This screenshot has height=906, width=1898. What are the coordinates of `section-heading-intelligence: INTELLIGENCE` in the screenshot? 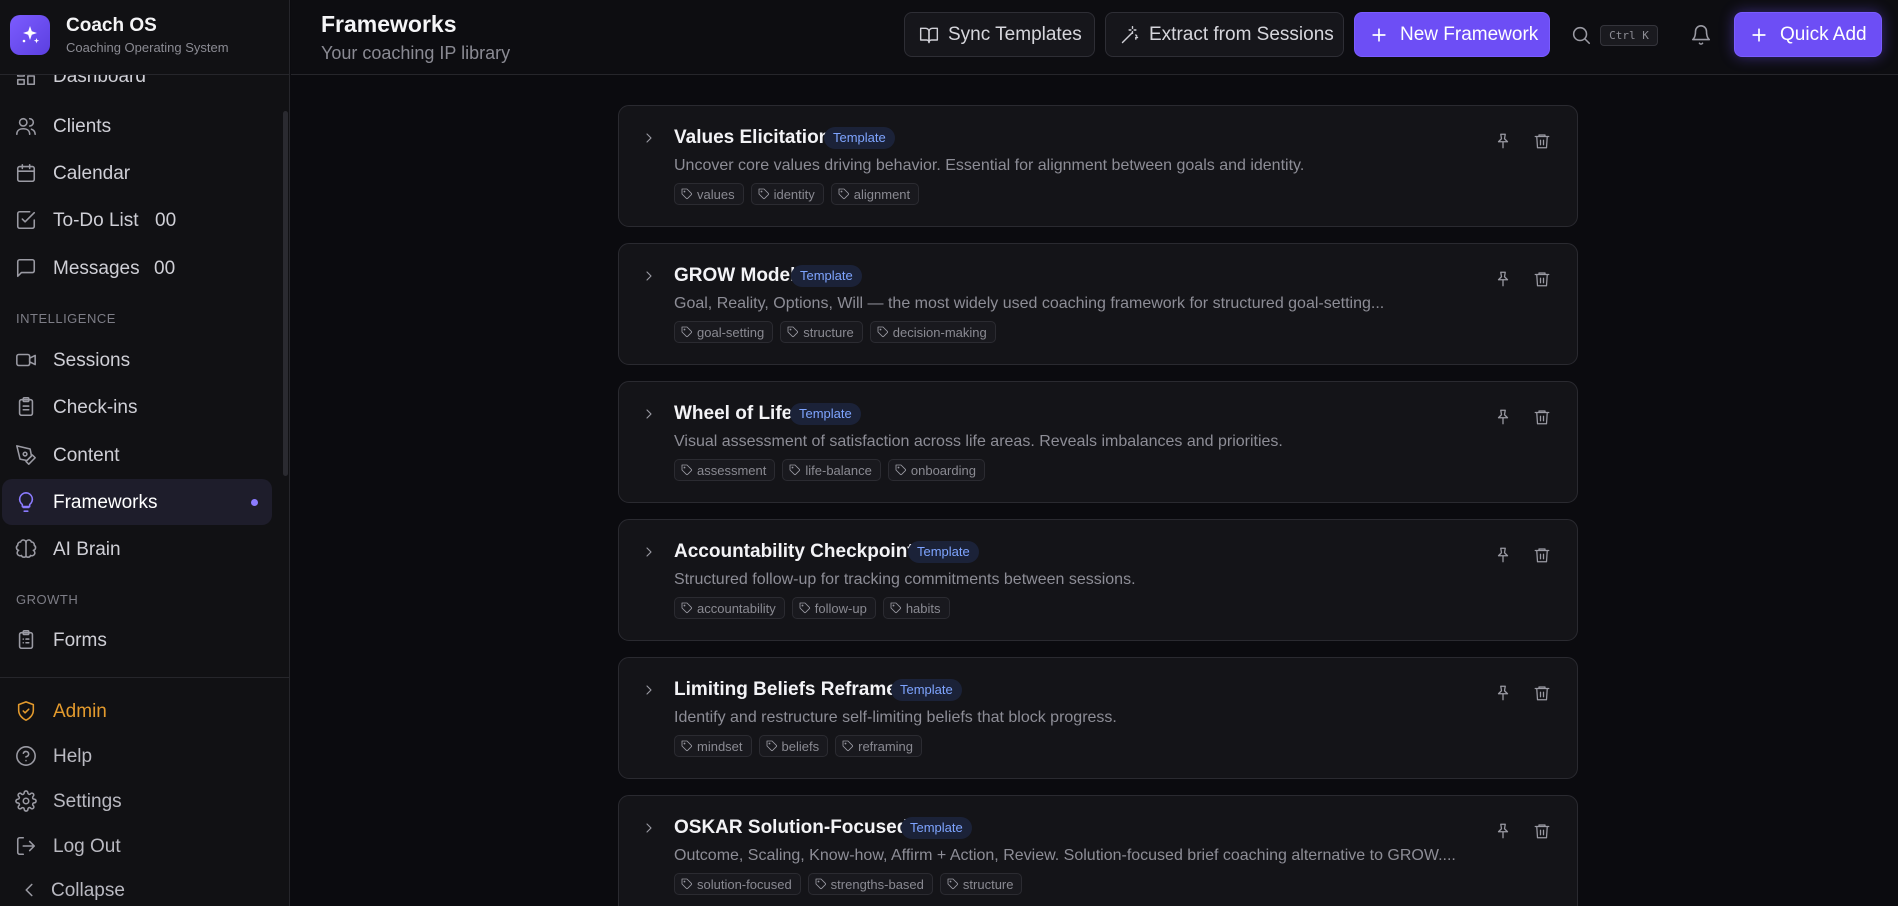 It's located at (66, 318).